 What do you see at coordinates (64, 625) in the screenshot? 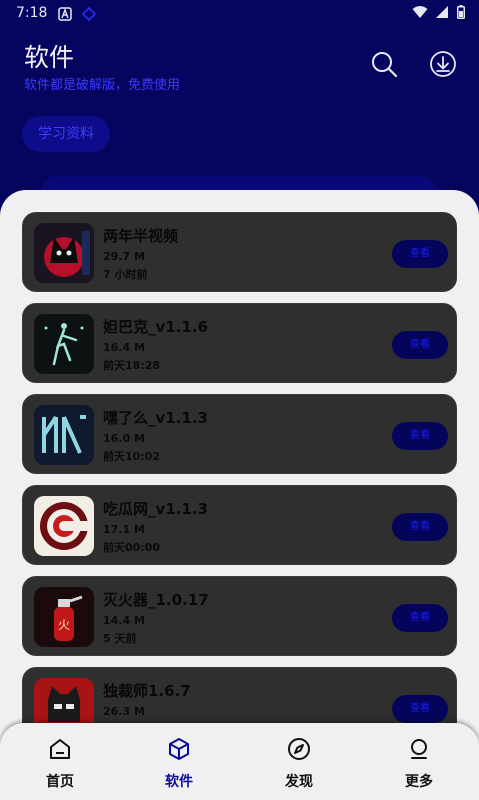
I see `svg-text: 火` at bounding box center [64, 625].